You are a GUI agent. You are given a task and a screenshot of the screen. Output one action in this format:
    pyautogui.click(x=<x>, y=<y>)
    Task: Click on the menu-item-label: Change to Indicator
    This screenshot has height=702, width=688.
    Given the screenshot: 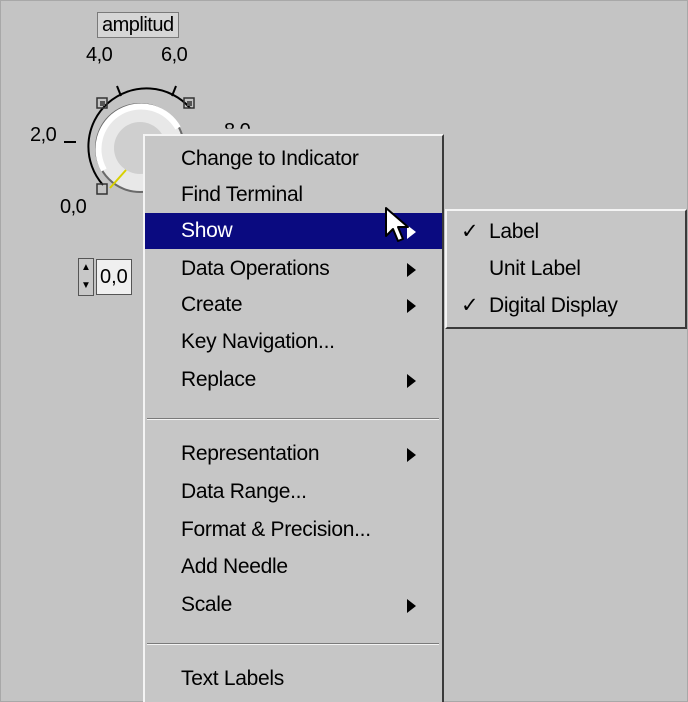 What is the action you would take?
    pyautogui.click(x=270, y=158)
    